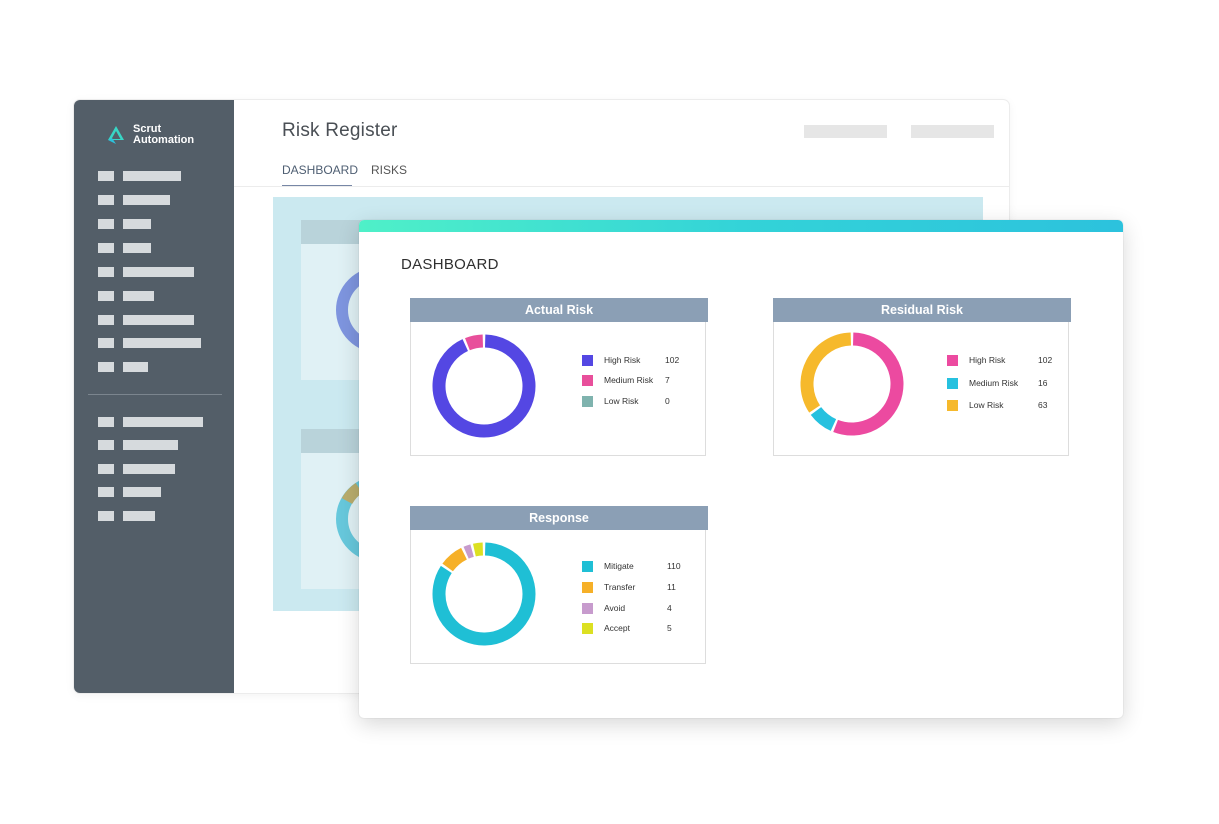 The image size is (1219, 824). Describe the element at coordinates (478, 549) in the screenshot. I see `accept-slice` at that location.